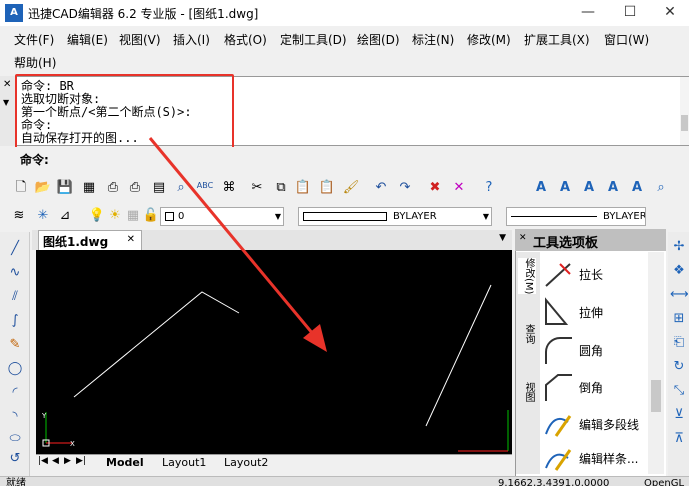 The width and height of the screenshot is (689, 486). I want to click on extend-tool-icon: ⊼, so click(679, 439).